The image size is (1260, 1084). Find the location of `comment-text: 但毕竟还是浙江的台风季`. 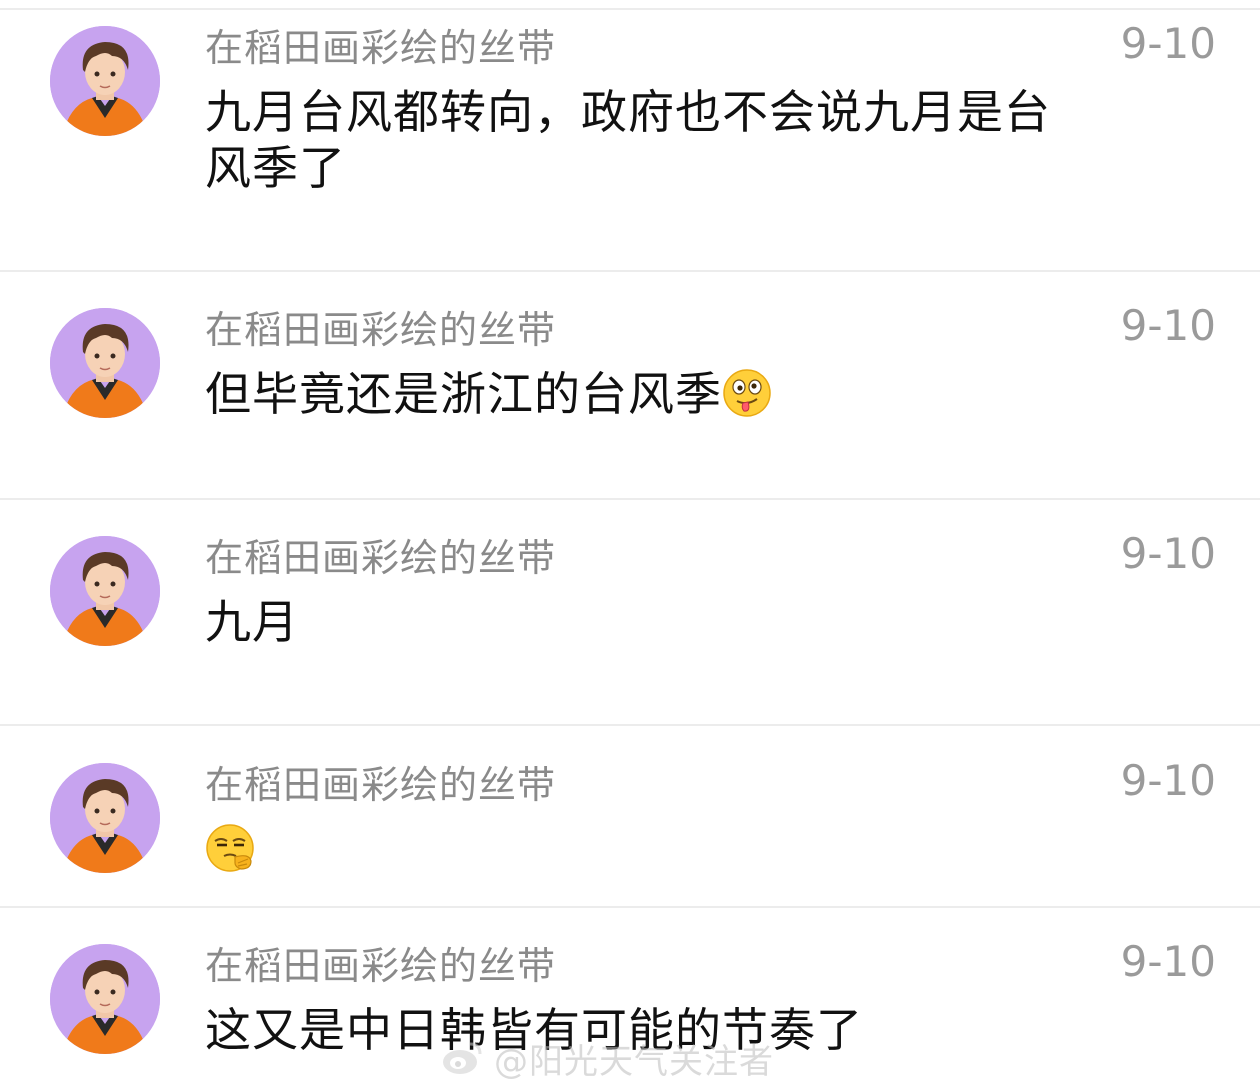

comment-text: 但毕竟还是浙江的台风季 is located at coordinates (635, 394).